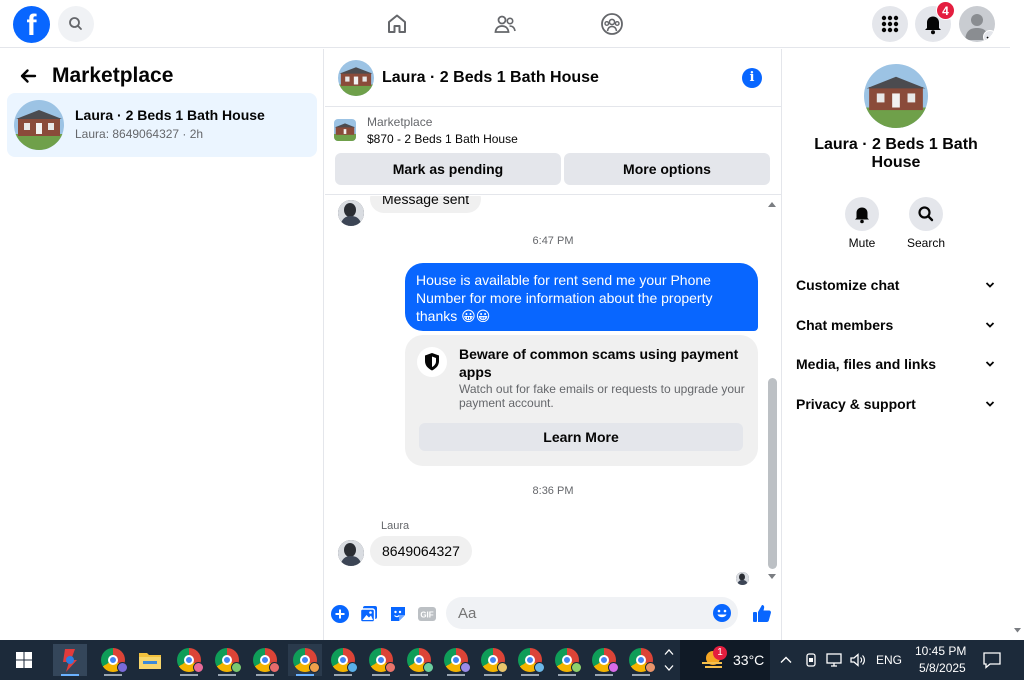 The width and height of the screenshot is (1024, 681). I want to click on weather-widget: 1 33°C, so click(725, 660).